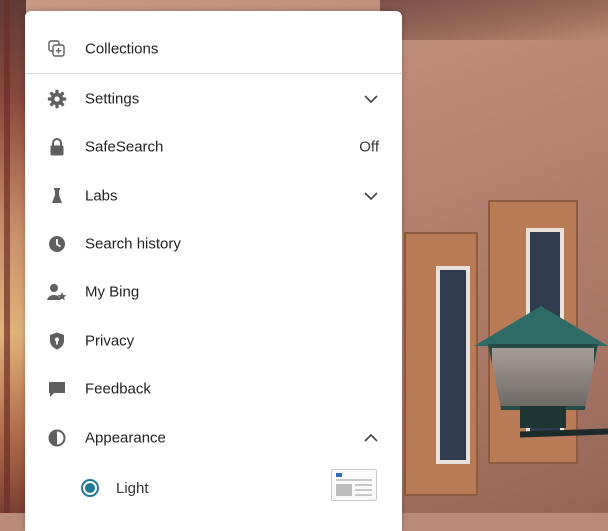  Describe the element at coordinates (112, 292) in the screenshot. I see `menu-item-label: My Bing` at that location.